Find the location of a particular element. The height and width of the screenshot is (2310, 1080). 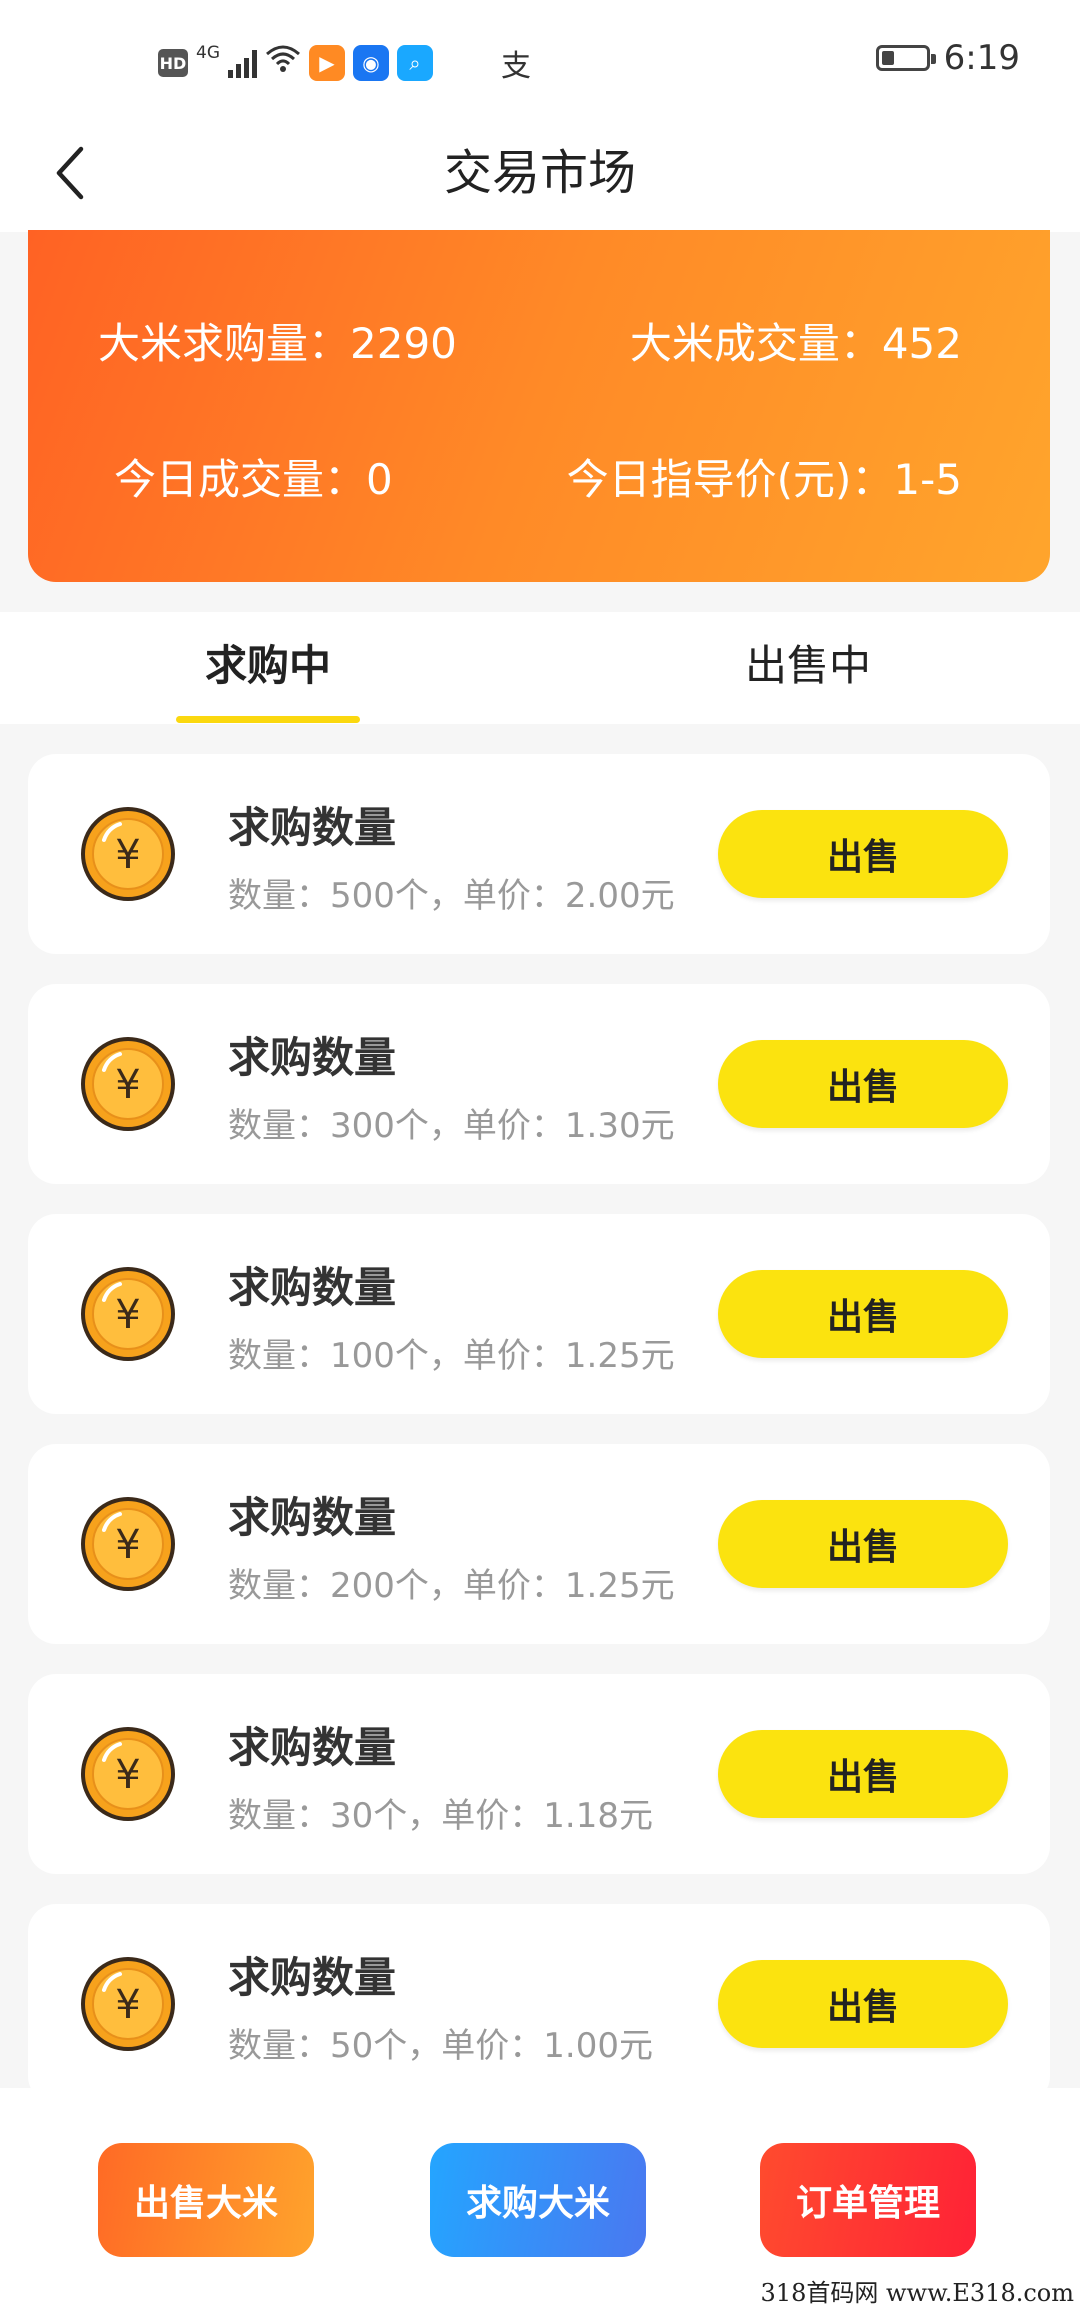

bulb-app-icon: ◉ is located at coordinates (371, 63).